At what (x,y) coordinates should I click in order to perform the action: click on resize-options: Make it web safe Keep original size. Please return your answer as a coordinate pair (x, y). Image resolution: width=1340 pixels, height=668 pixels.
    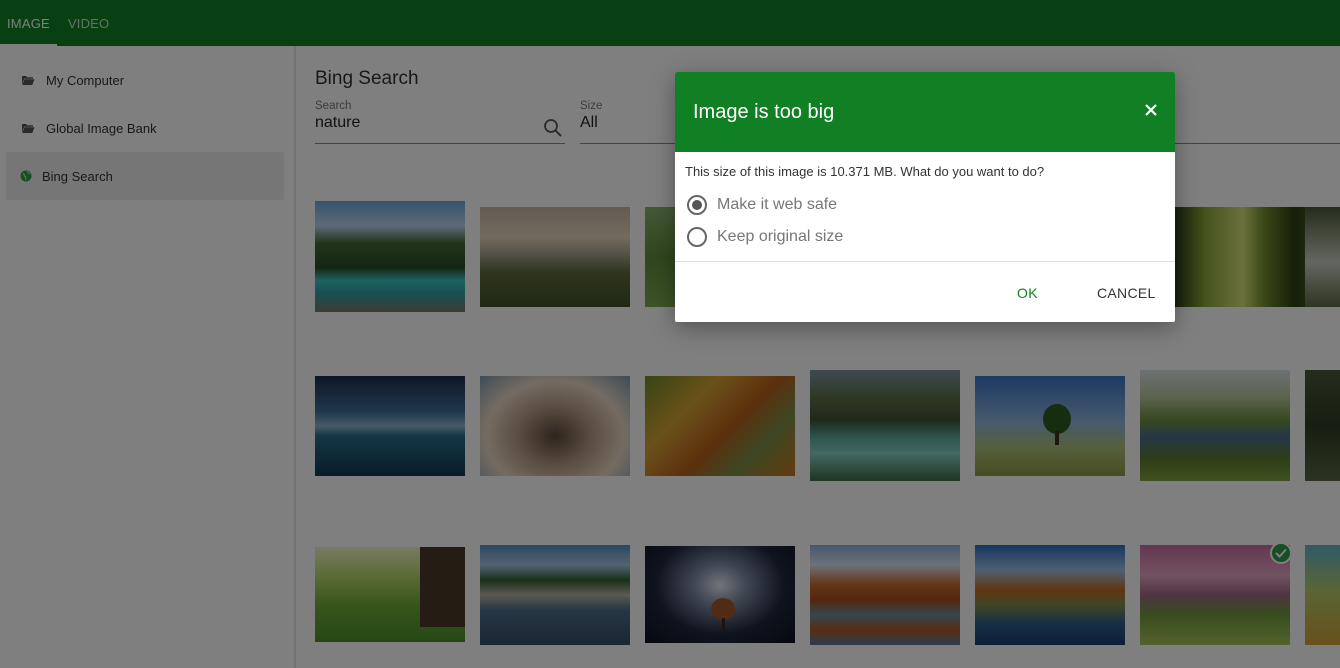
    Looking at the image, I should click on (925, 221).